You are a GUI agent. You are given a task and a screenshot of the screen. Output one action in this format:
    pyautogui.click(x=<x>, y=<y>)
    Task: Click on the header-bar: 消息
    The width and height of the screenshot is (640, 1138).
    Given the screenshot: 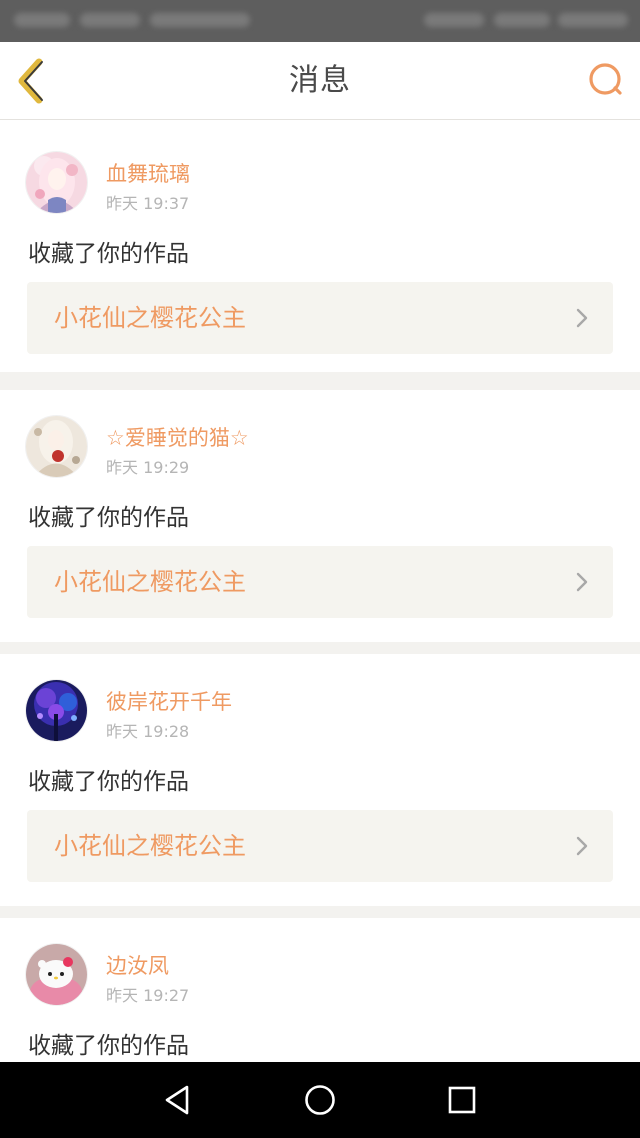 What is the action you would take?
    pyautogui.click(x=320, y=81)
    